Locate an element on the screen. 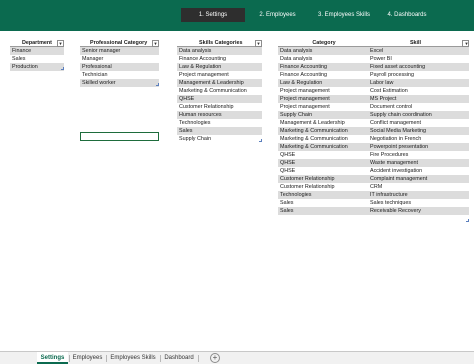 The width and height of the screenshot is (474, 364). skill-row: Data analysis Excel is located at coordinates (373, 51).